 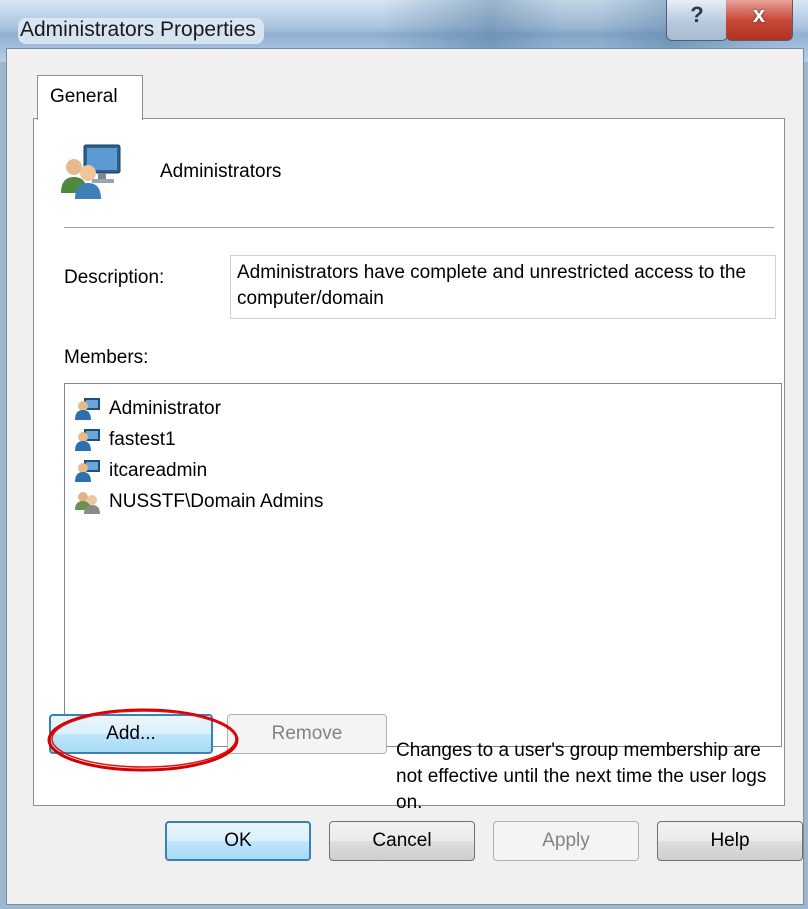 What do you see at coordinates (566, 841) in the screenshot?
I see `apply-button: Apply` at bounding box center [566, 841].